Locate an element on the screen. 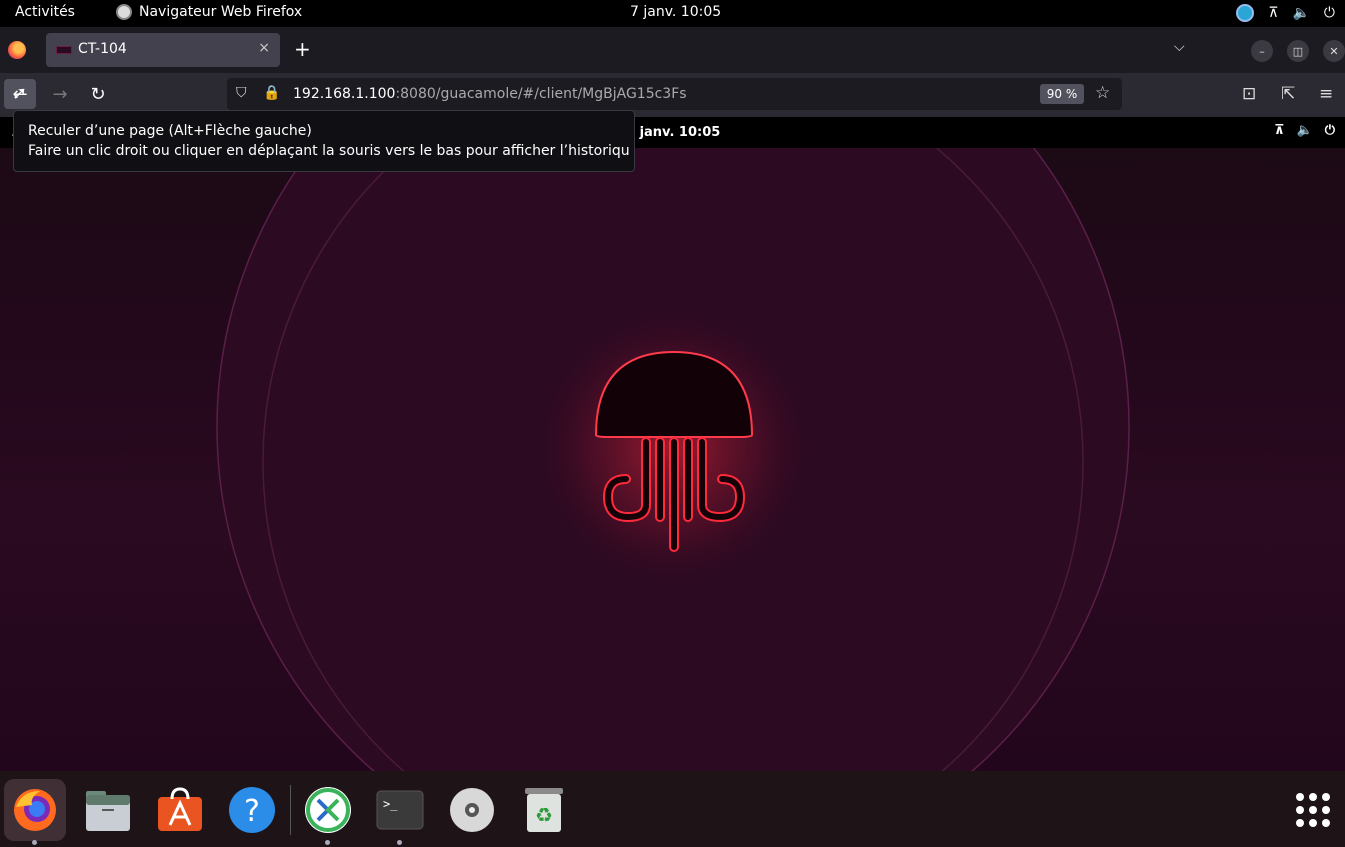 The width and height of the screenshot is (1345, 847). tracking-shield-icon: ⛉ is located at coordinates (241, 93).